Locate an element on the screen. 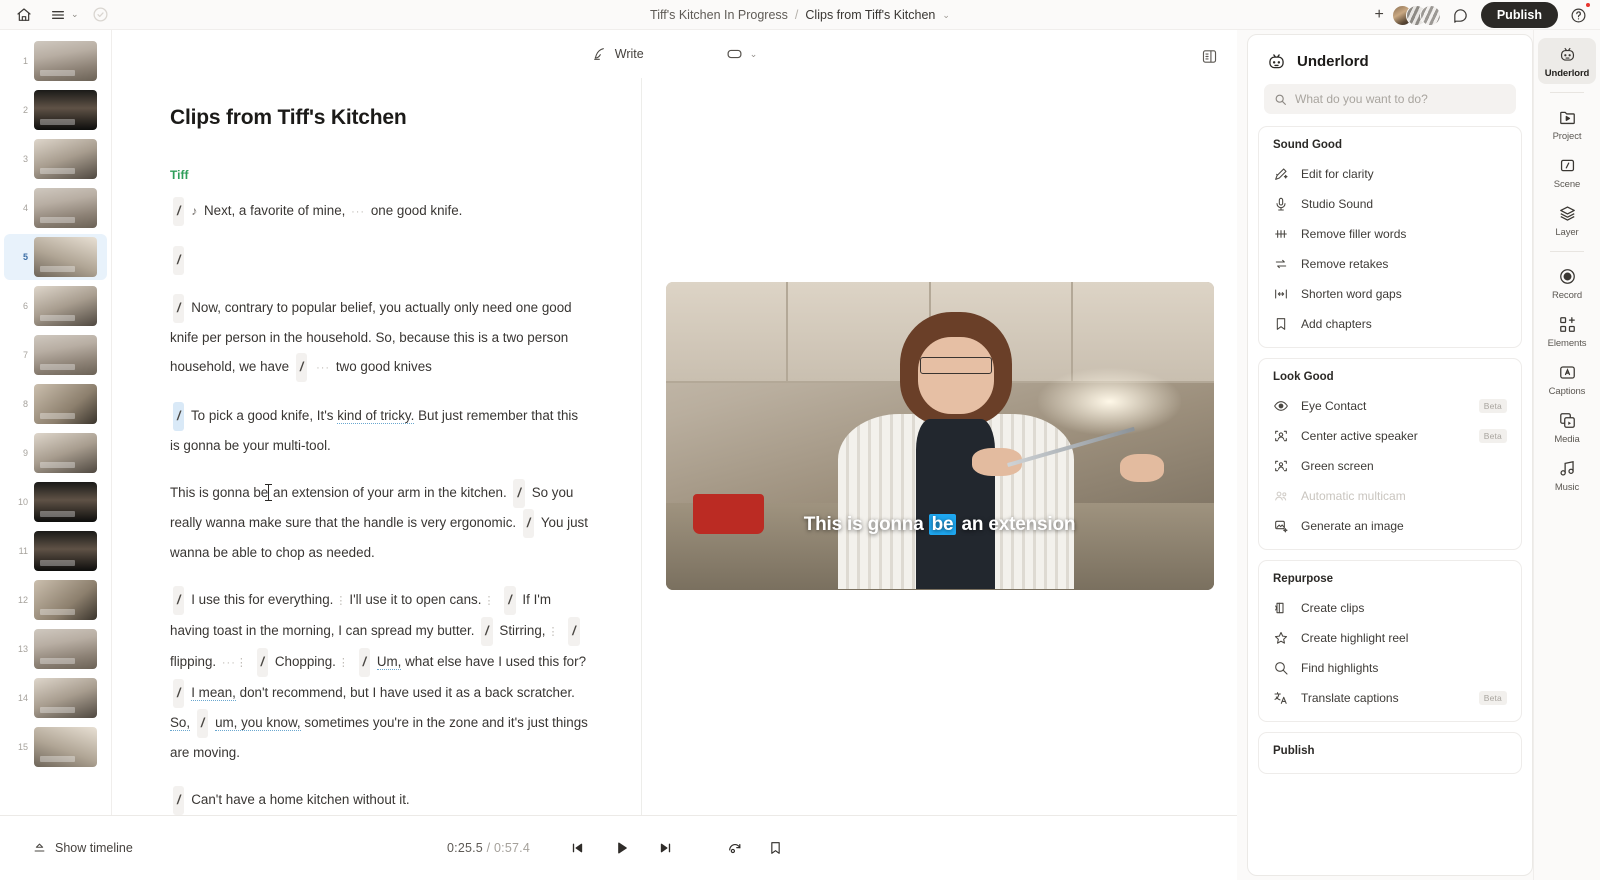  underlord-action-shorten-word-gaps: Shorten word gaps is located at coordinates (1390, 294).